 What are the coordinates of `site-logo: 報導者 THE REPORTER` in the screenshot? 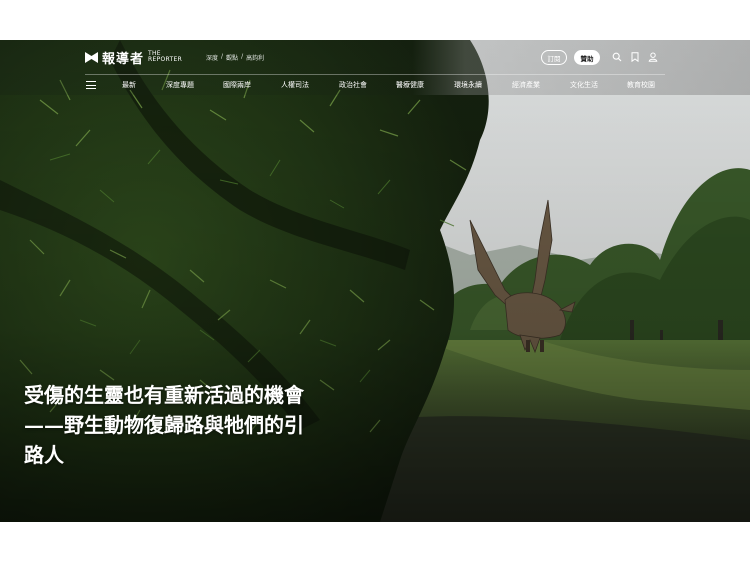 It's located at (133, 58).